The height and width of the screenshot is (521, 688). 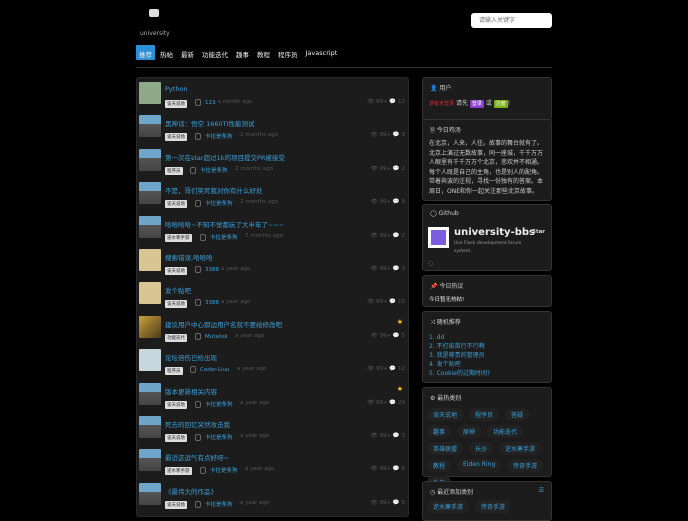 What do you see at coordinates (505, 431) in the screenshot?
I see `category-chip: 功能迭代` at bounding box center [505, 431].